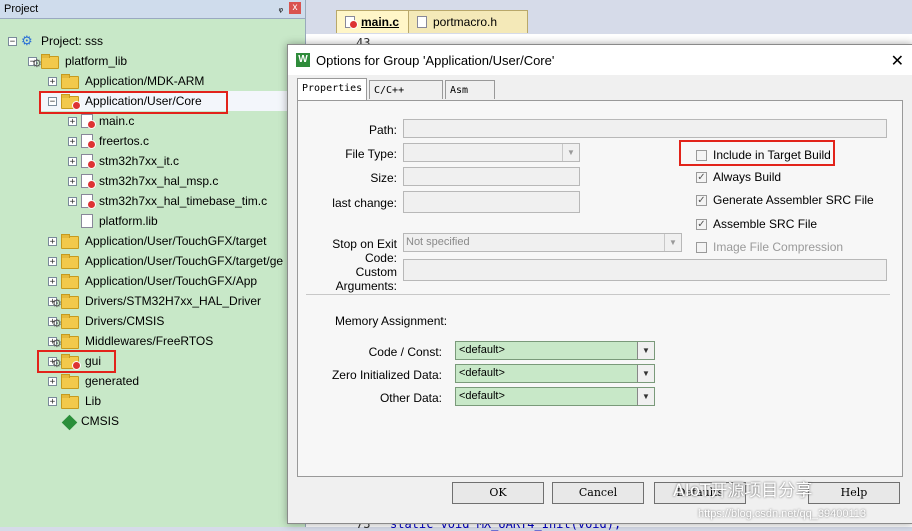 This screenshot has width=912, height=531. What do you see at coordinates (383, 178) in the screenshot?
I see `size-label: Size:` at bounding box center [383, 178].